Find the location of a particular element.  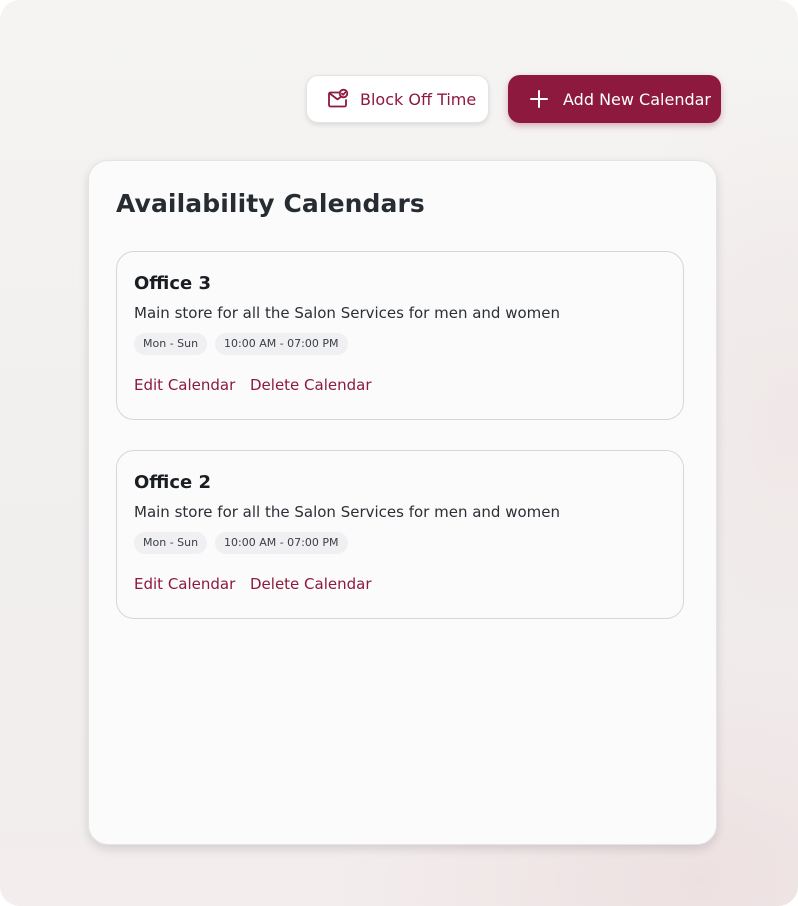

add-new-calendar-button: Add New Calendar is located at coordinates (614, 99).